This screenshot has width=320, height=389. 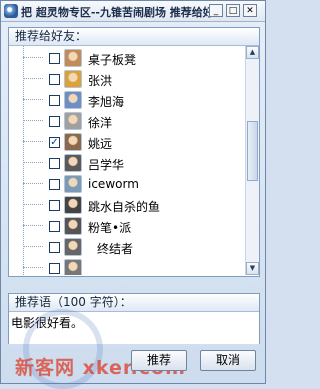 I want to click on close-button: ✕, so click(x=250, y=10).